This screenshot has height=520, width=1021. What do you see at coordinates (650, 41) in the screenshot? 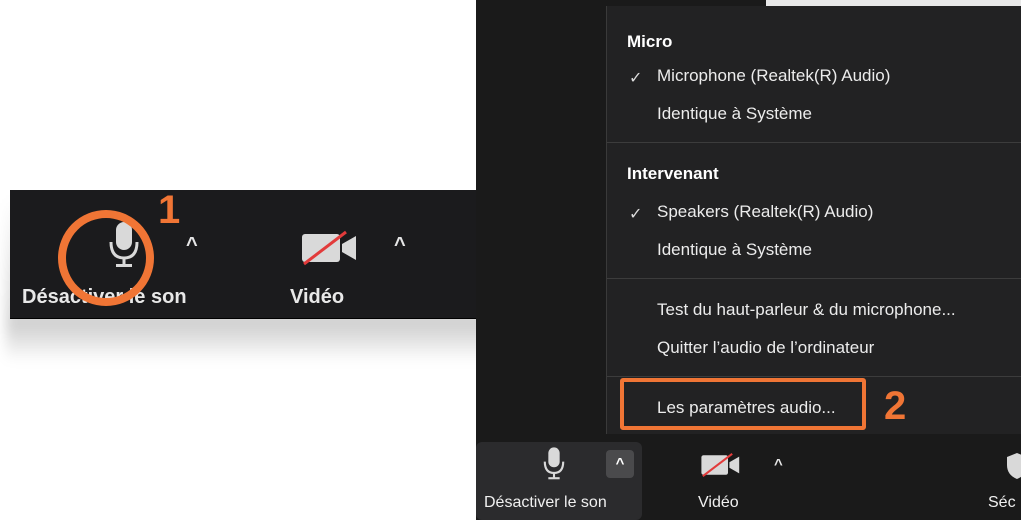
I see `micro-section-title: Micro` at bounding box center [650, 41].